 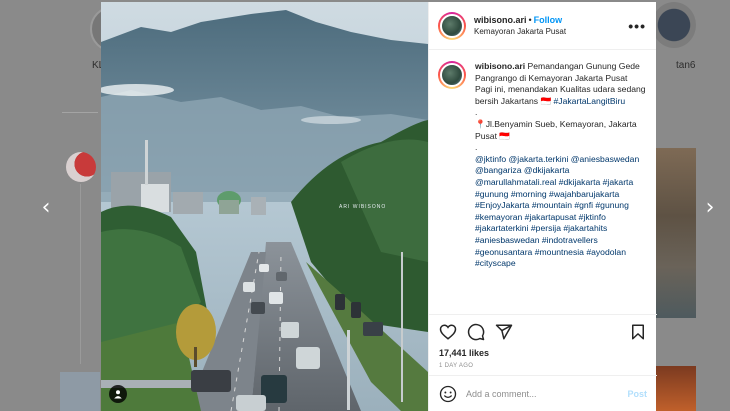 I want to click on comment-input, so click(x=547, y=393).